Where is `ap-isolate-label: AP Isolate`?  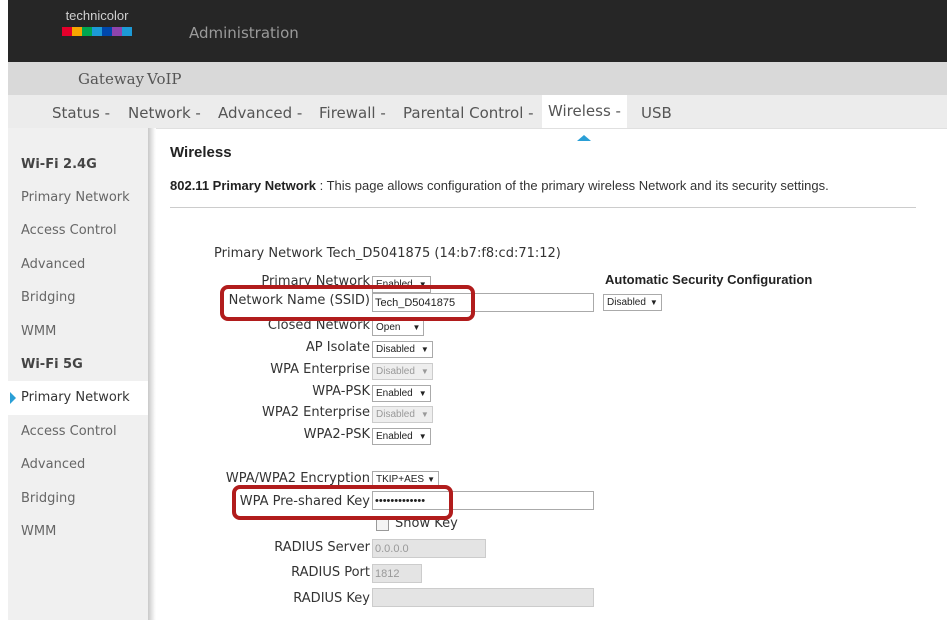 ap-isolate-label: AP Isolate is located at coordinates (337, 347).